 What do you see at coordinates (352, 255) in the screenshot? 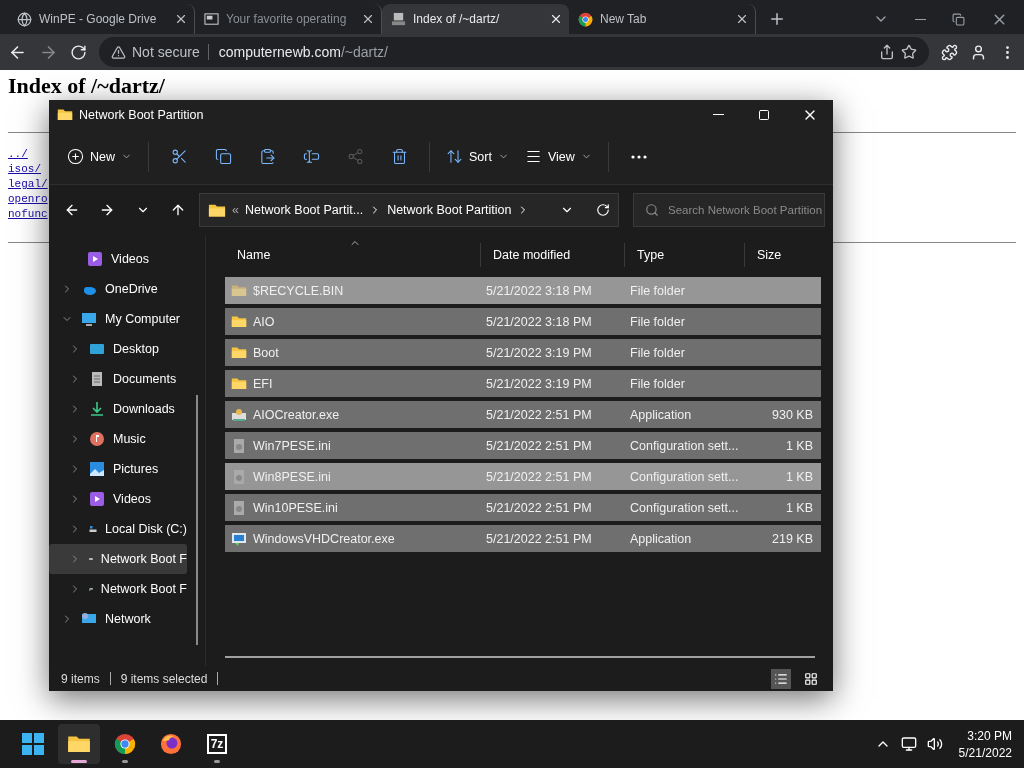
I see `column-header: Name` at bounding box center [352, 255].